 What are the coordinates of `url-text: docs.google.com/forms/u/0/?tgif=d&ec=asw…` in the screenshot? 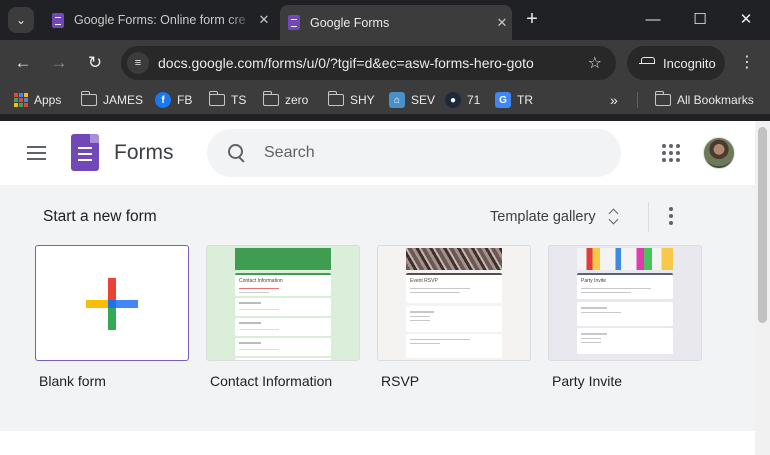 It's located at (373, 63).